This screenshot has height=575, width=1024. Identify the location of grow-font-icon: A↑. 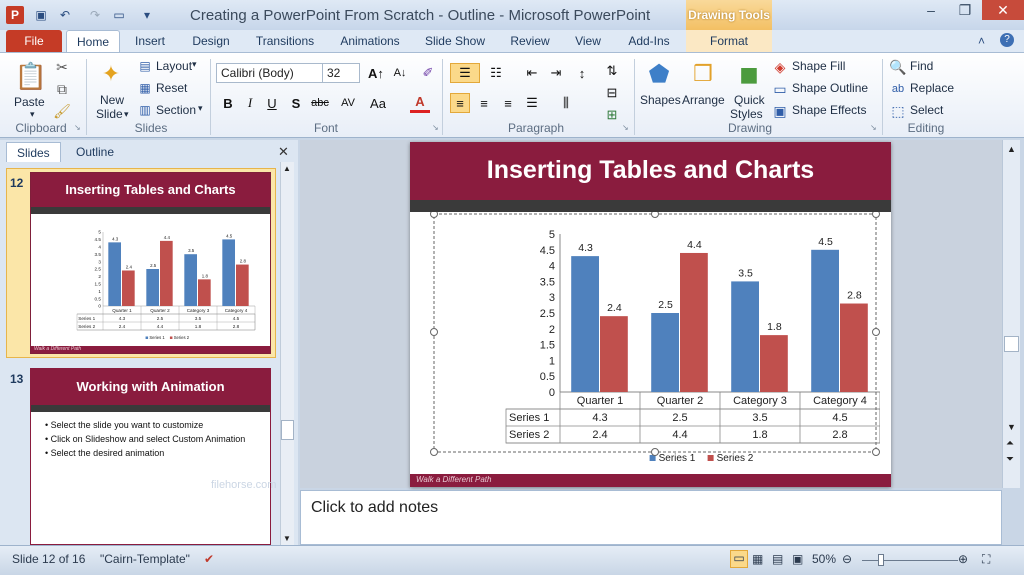
(376, 73).